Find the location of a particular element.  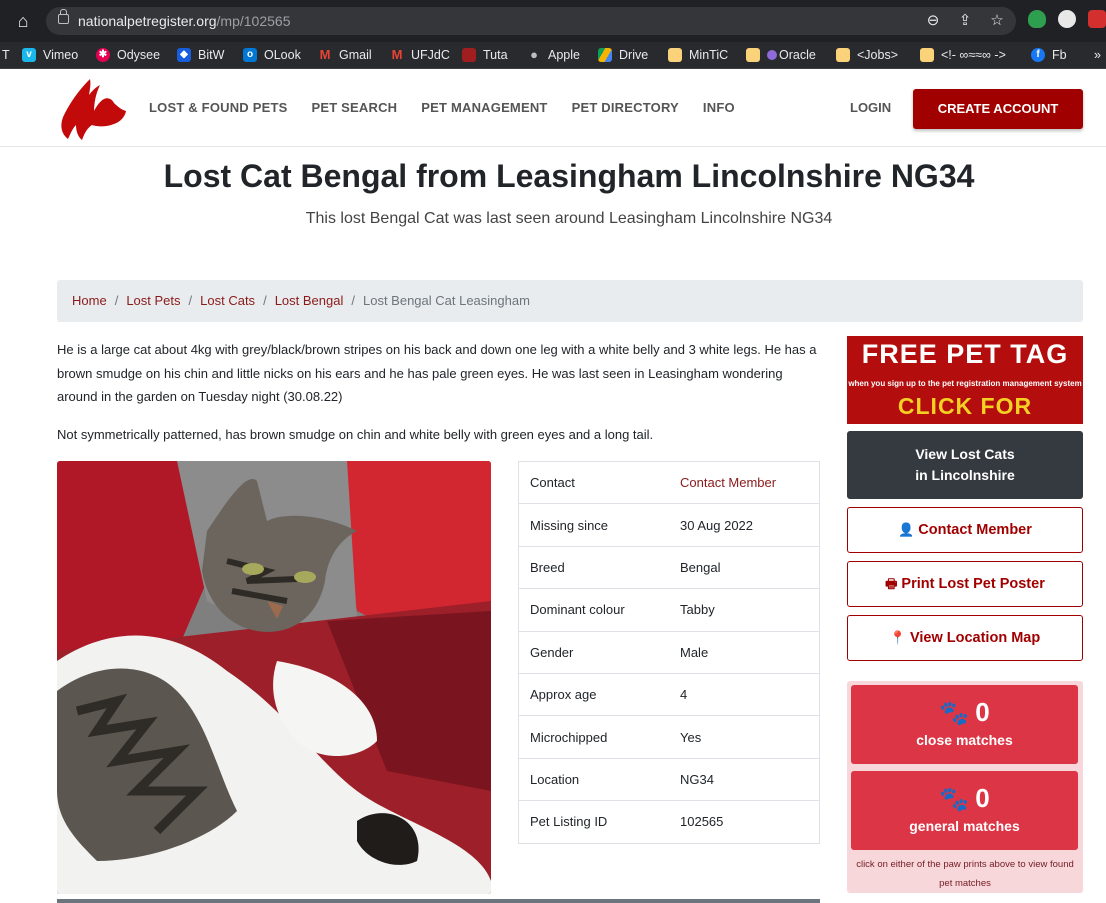

bookmark-drive: Drive is located at coordinates (623, 55).